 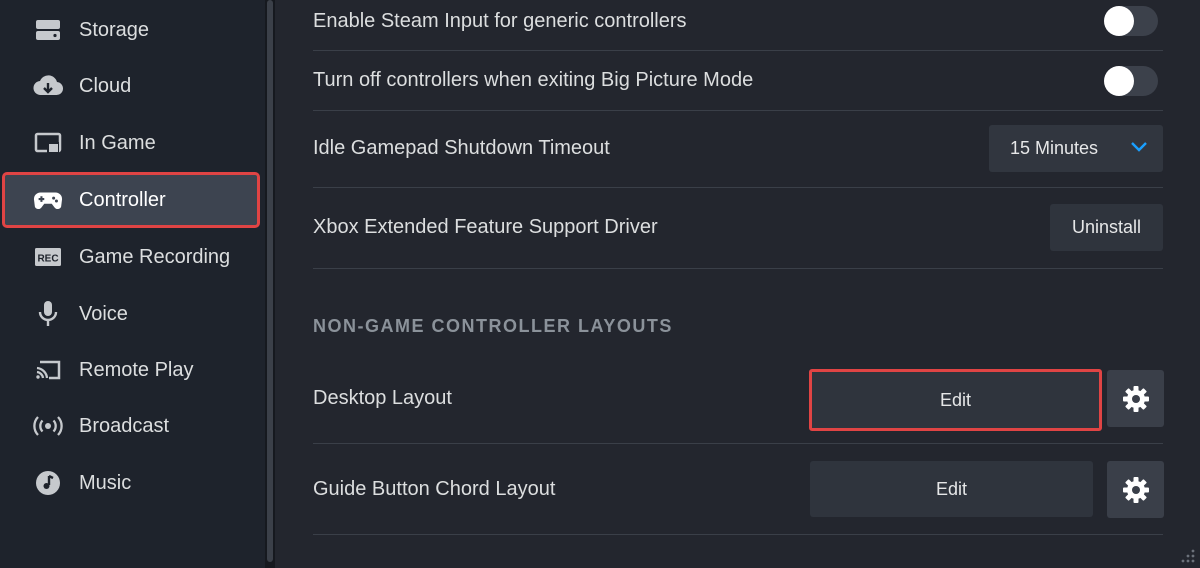 I want to click on idle-timeout-dropdown: 15 Minutes, so click(x=1076, y=148).